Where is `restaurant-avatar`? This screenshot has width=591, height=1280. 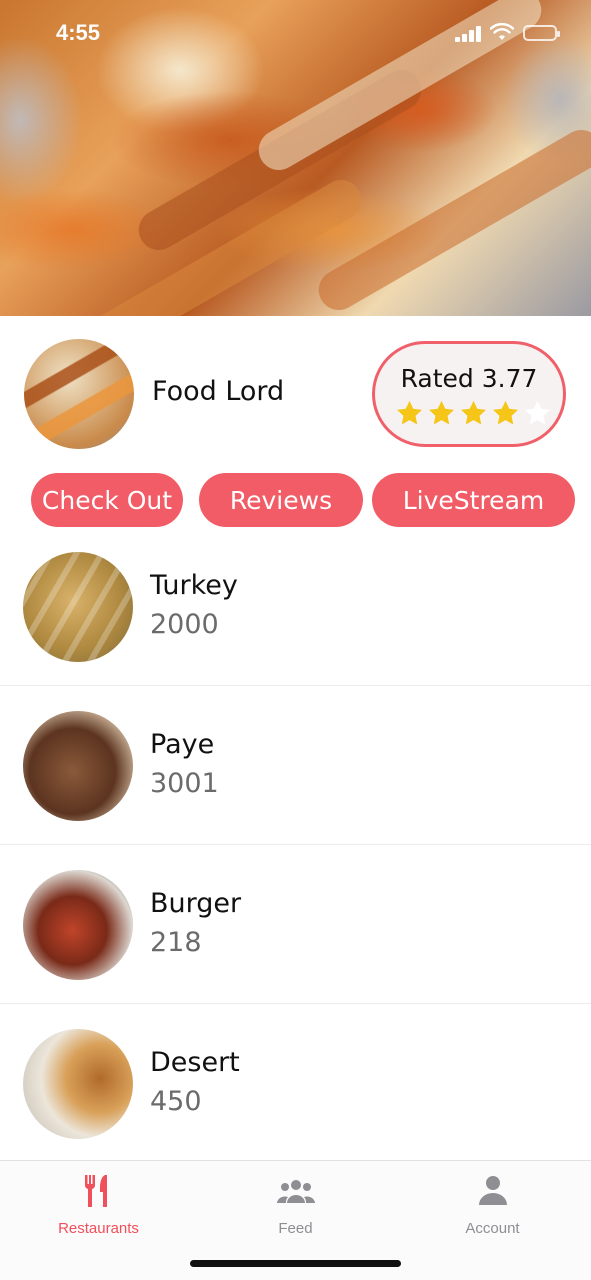
restaurant-avatar is located at coordinates (79, 394).